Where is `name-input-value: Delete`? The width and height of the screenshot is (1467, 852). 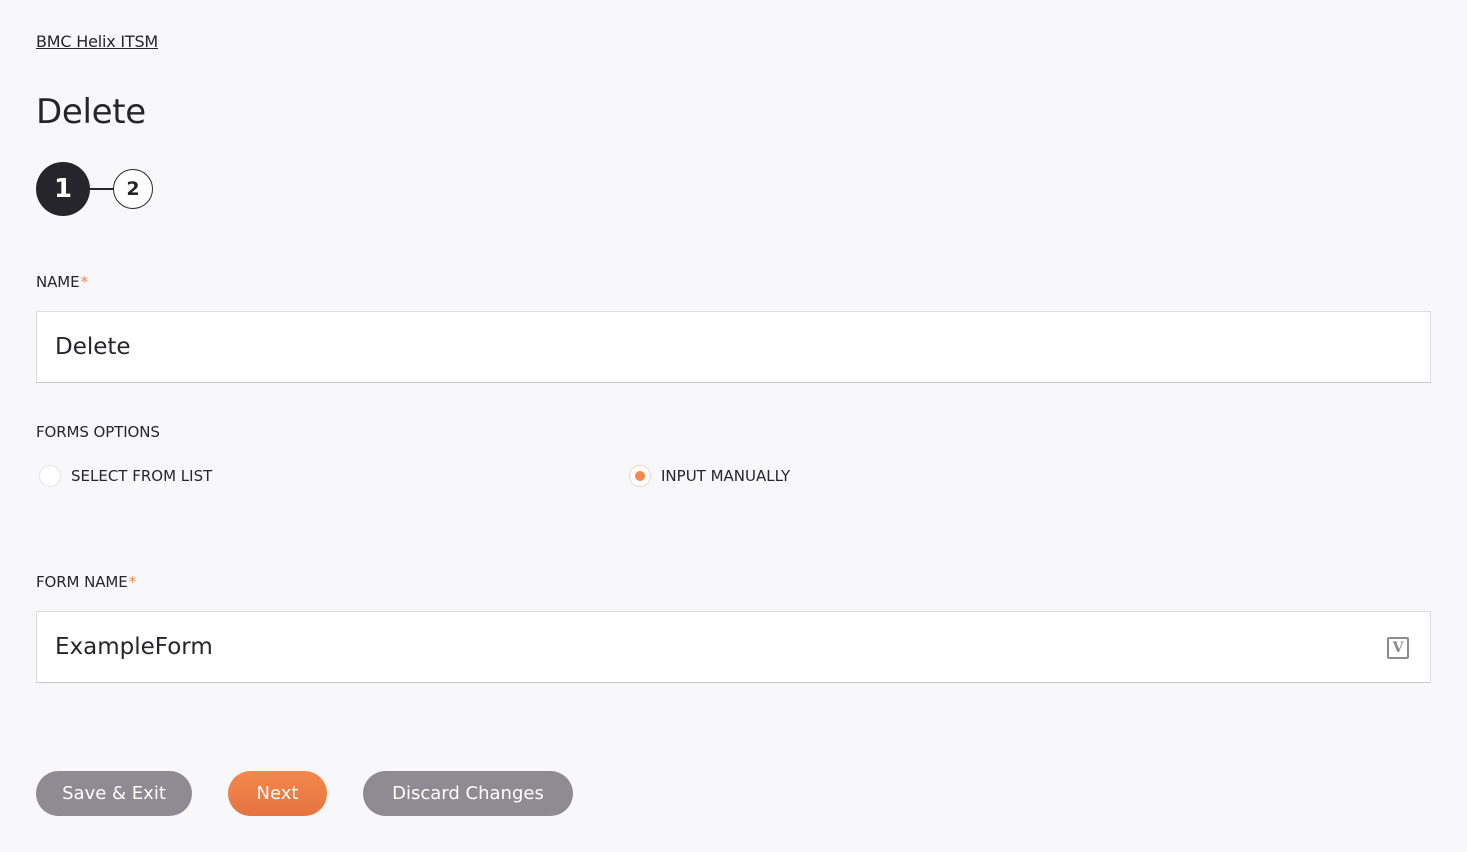 name-input-value: Delete is located at coordinates (93, 347).